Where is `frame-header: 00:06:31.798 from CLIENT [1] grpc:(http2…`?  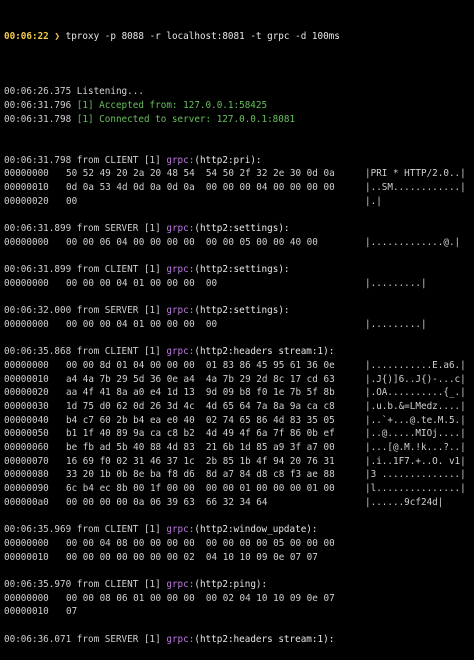
frame-header: 00:06:31.798 from CLIENT [1] grpc:(http2… is located at coordinates (238, 161).